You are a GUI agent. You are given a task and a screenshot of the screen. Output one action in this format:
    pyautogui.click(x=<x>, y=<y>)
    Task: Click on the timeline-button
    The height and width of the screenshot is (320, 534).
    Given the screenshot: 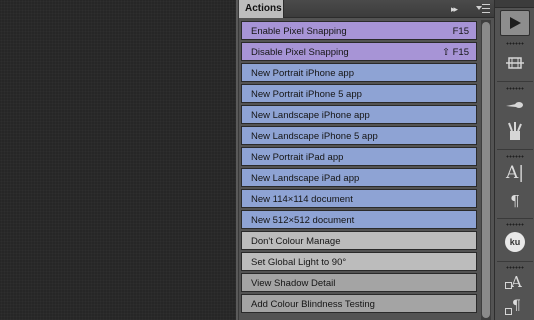 What is the action you would take?
    pyautogui.click(x=515, y=63)
    